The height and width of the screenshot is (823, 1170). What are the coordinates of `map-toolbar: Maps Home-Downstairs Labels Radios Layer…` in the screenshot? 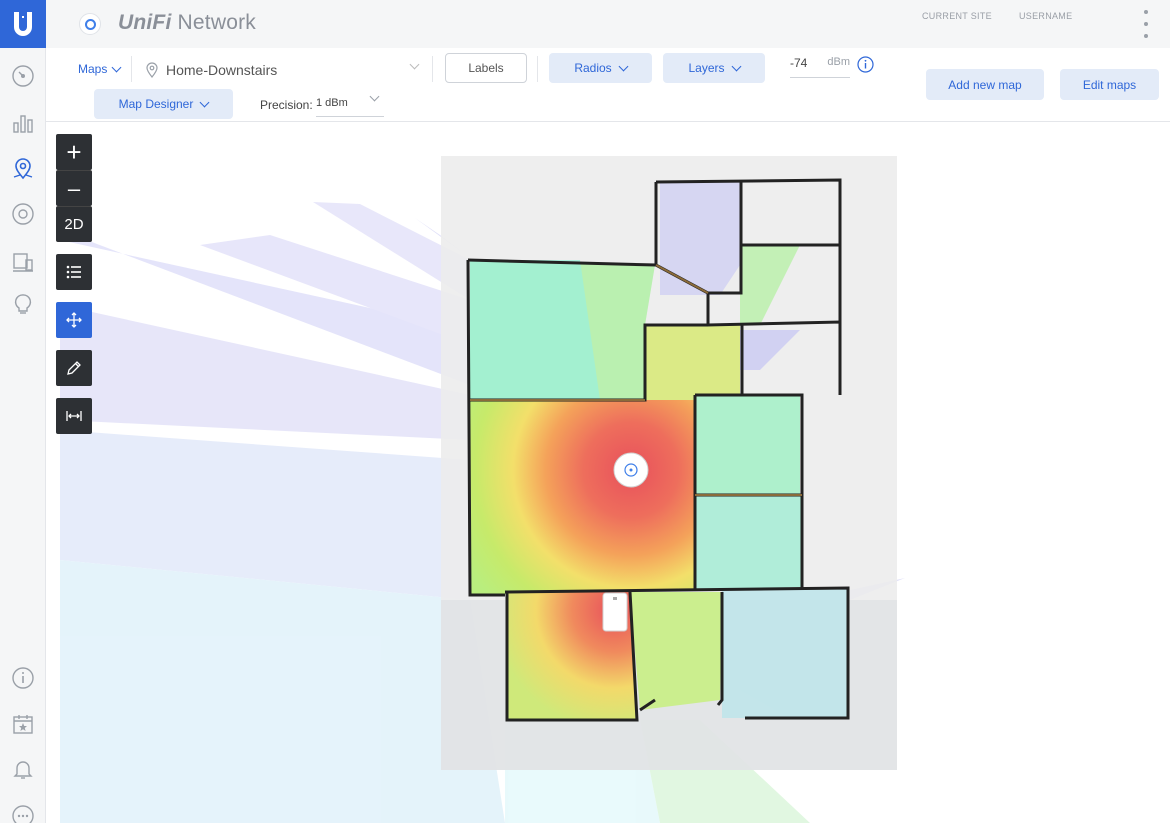 It's located at (608, 85).